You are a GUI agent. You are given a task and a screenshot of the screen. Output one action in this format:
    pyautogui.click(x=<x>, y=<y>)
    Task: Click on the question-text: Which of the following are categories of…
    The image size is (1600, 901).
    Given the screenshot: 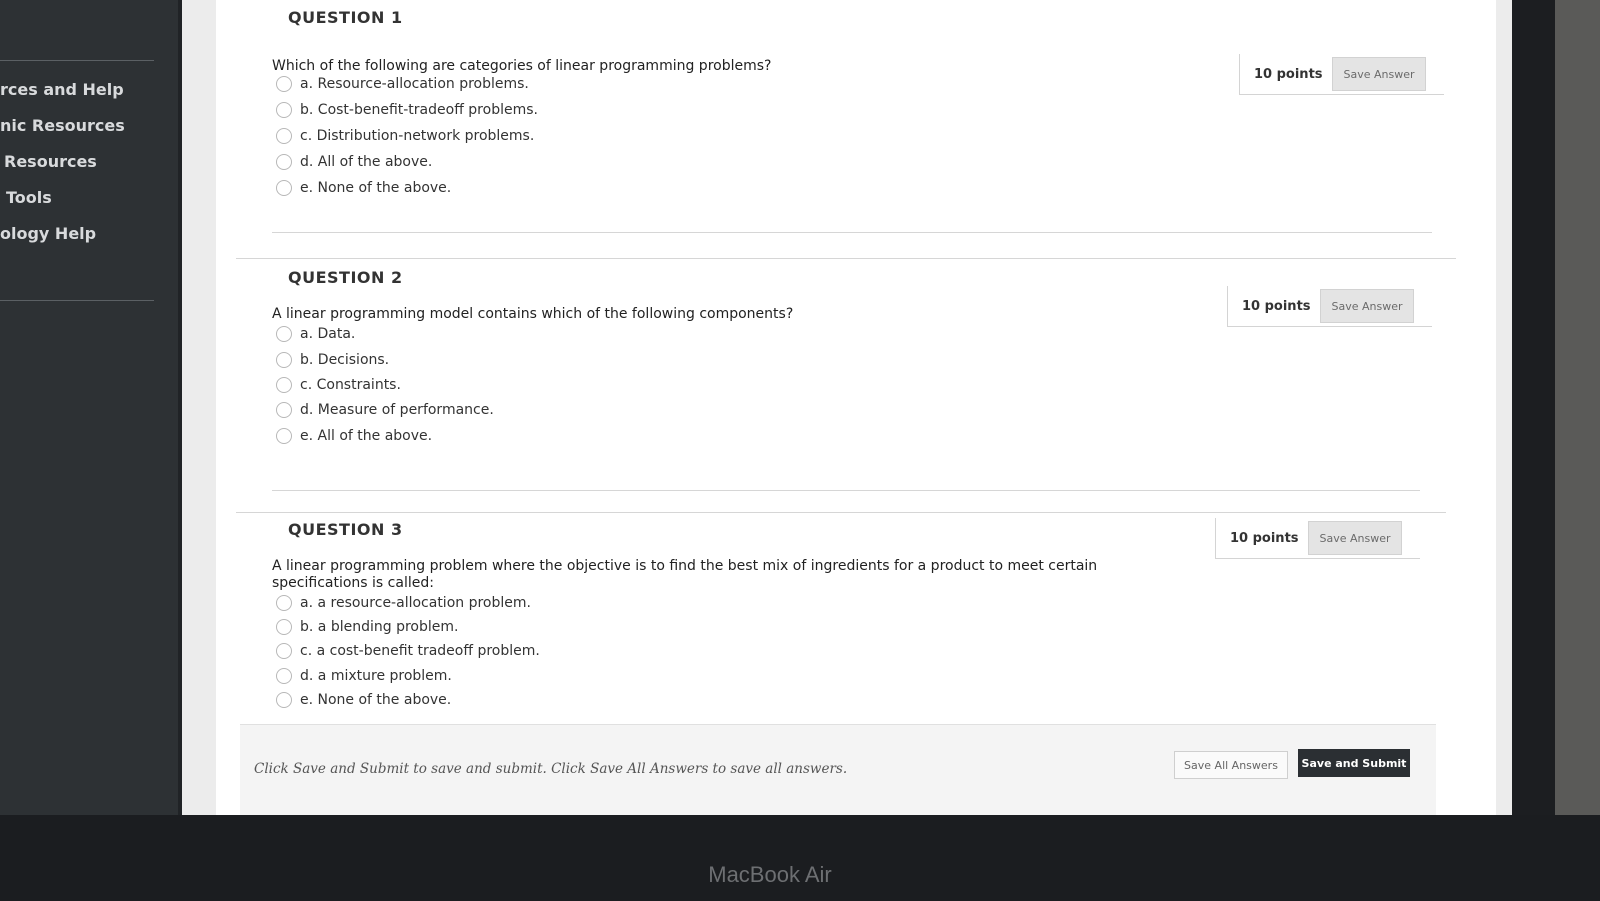 What is the action you would take?
    pyautogui.click(x=522, y=66)
    